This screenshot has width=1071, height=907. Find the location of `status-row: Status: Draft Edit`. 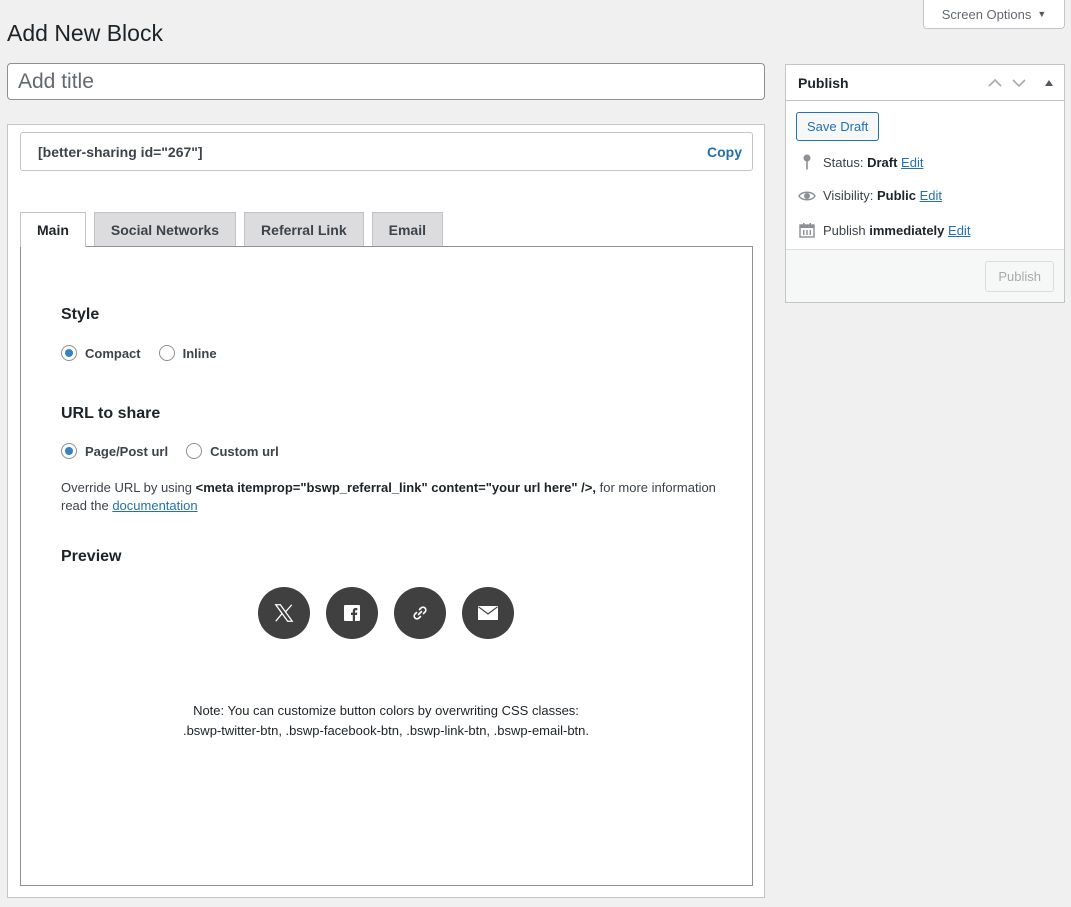

status-row: Status: Draft Edit is located at coordinates (860, 162).